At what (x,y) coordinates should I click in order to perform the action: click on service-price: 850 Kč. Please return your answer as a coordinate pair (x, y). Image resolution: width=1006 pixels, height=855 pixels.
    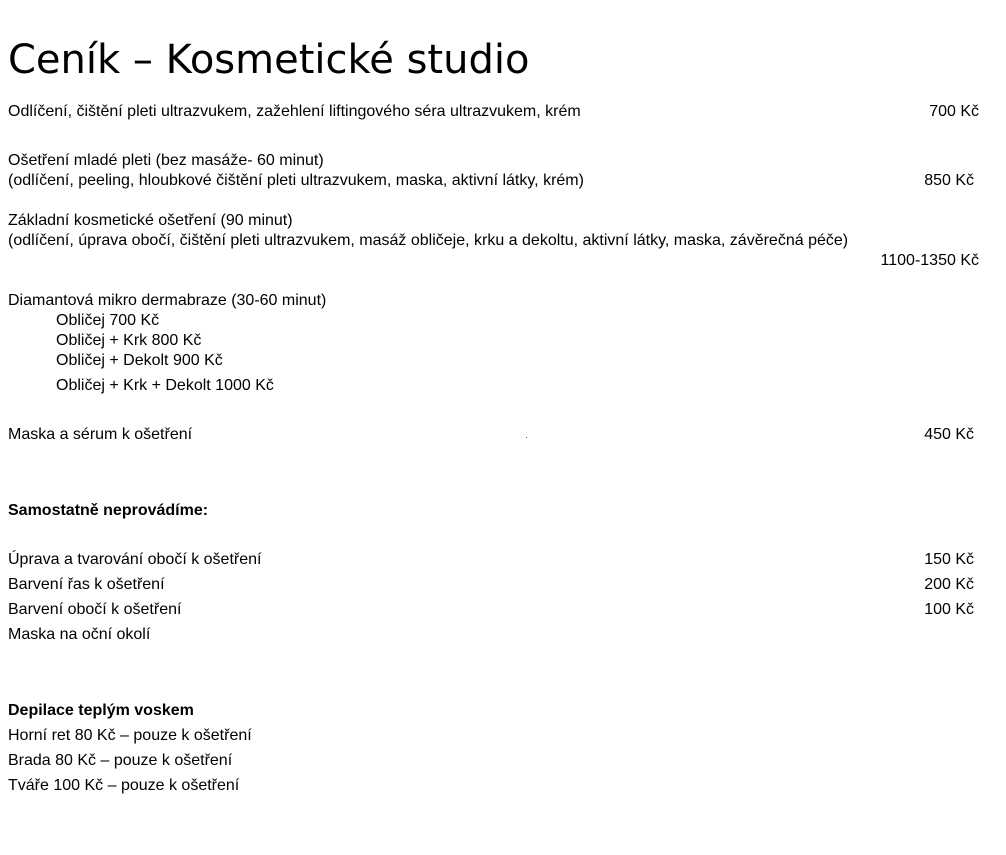
    Looking at the image, I should click on (949, 180).